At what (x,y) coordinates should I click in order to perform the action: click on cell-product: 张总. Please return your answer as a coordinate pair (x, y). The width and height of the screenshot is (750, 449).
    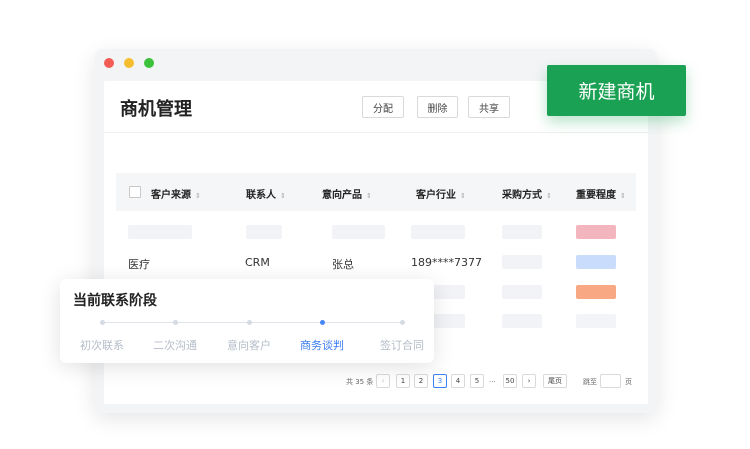
    Looking at the image, I should click on (343, 264).